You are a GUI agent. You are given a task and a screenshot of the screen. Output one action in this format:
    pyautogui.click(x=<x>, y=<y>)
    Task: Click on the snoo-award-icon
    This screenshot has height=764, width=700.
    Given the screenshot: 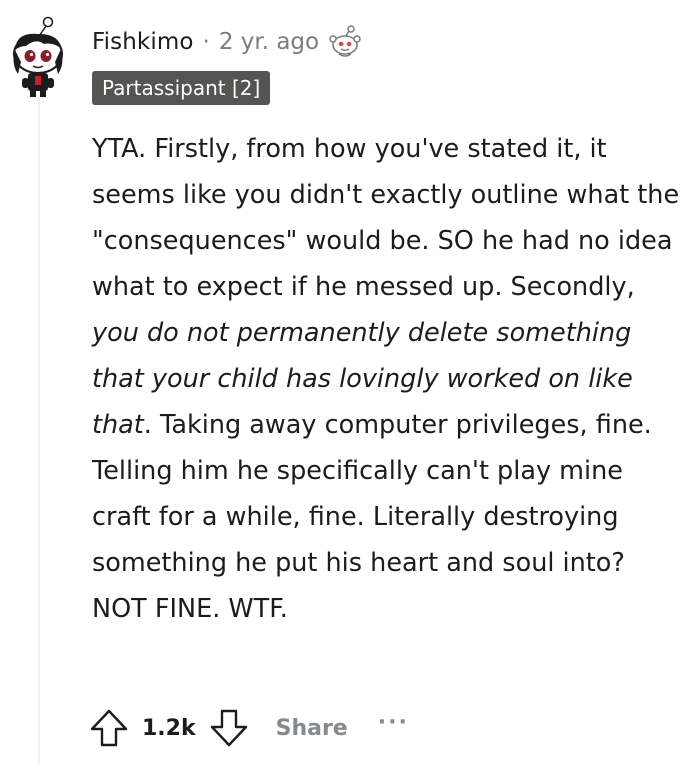 What is the action you would take?
    pyautogui.click(x=345, y=42)
    